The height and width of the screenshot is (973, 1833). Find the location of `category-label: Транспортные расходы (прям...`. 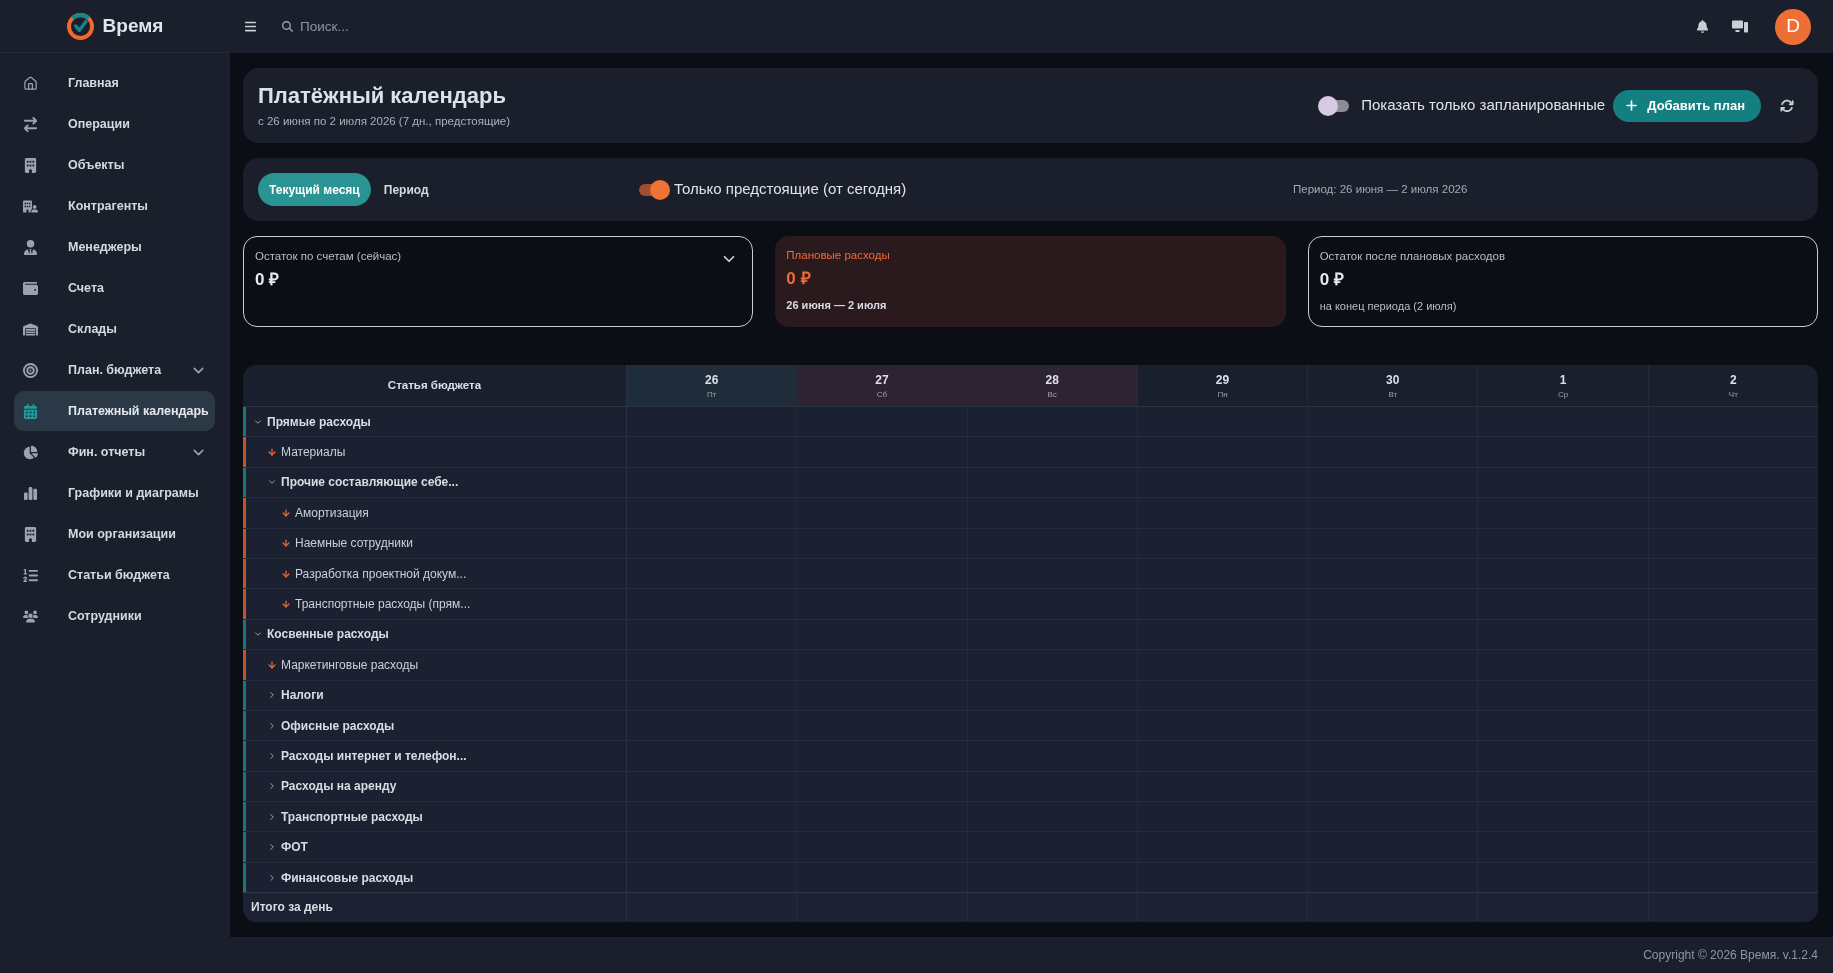

category-label: Транспортные расходы (прям... is located at coordinates (383, 605).